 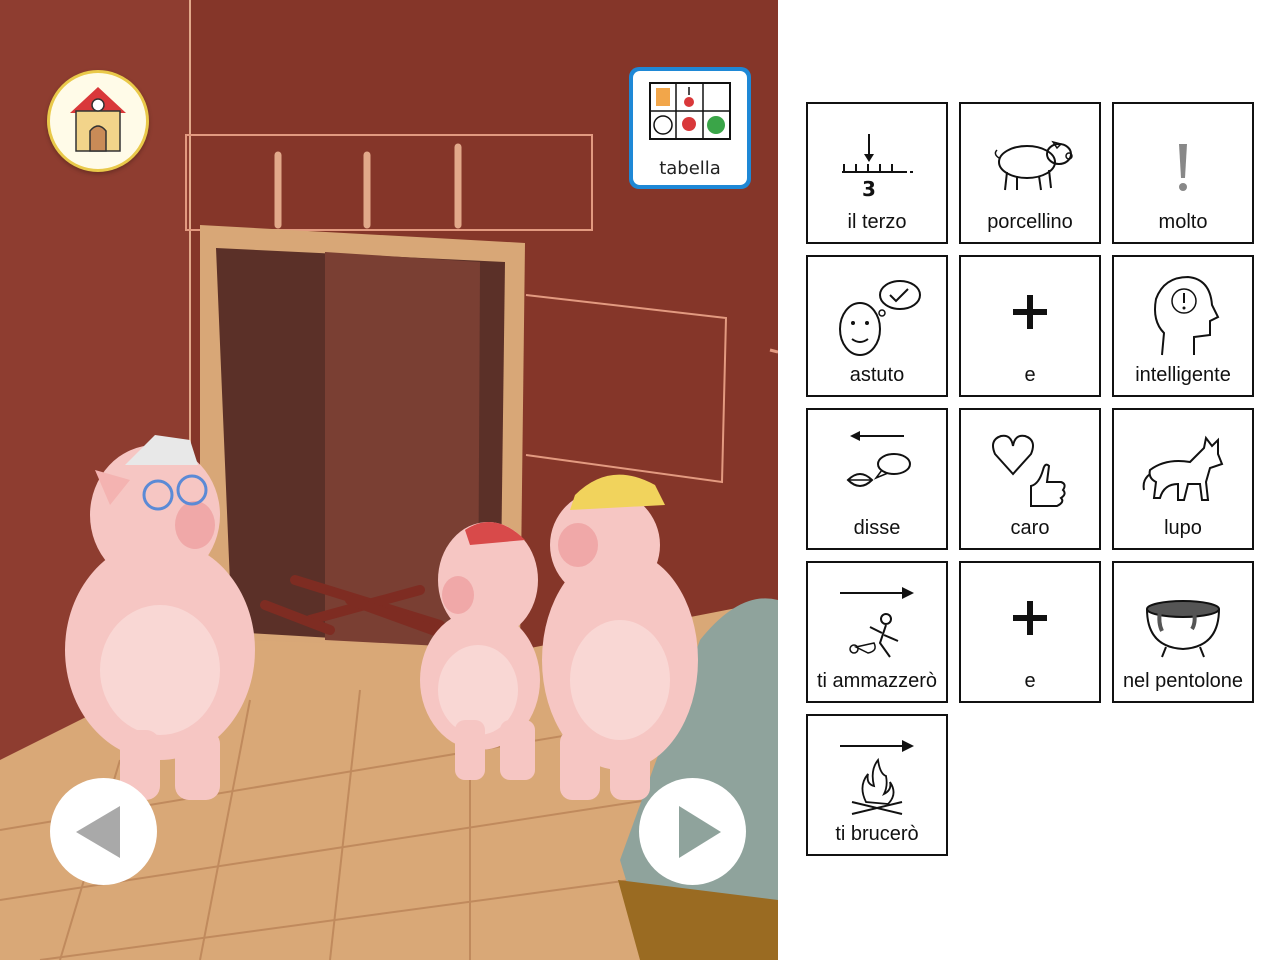 I want to click on symbol-card-label: astuto, so click(x=877, y=375).